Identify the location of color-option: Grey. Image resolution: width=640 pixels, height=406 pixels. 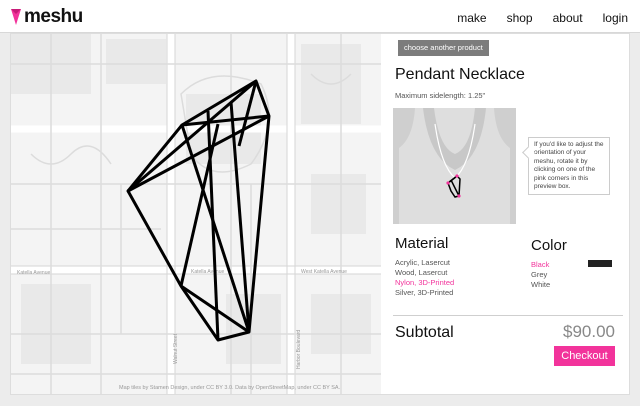
(540, 275).